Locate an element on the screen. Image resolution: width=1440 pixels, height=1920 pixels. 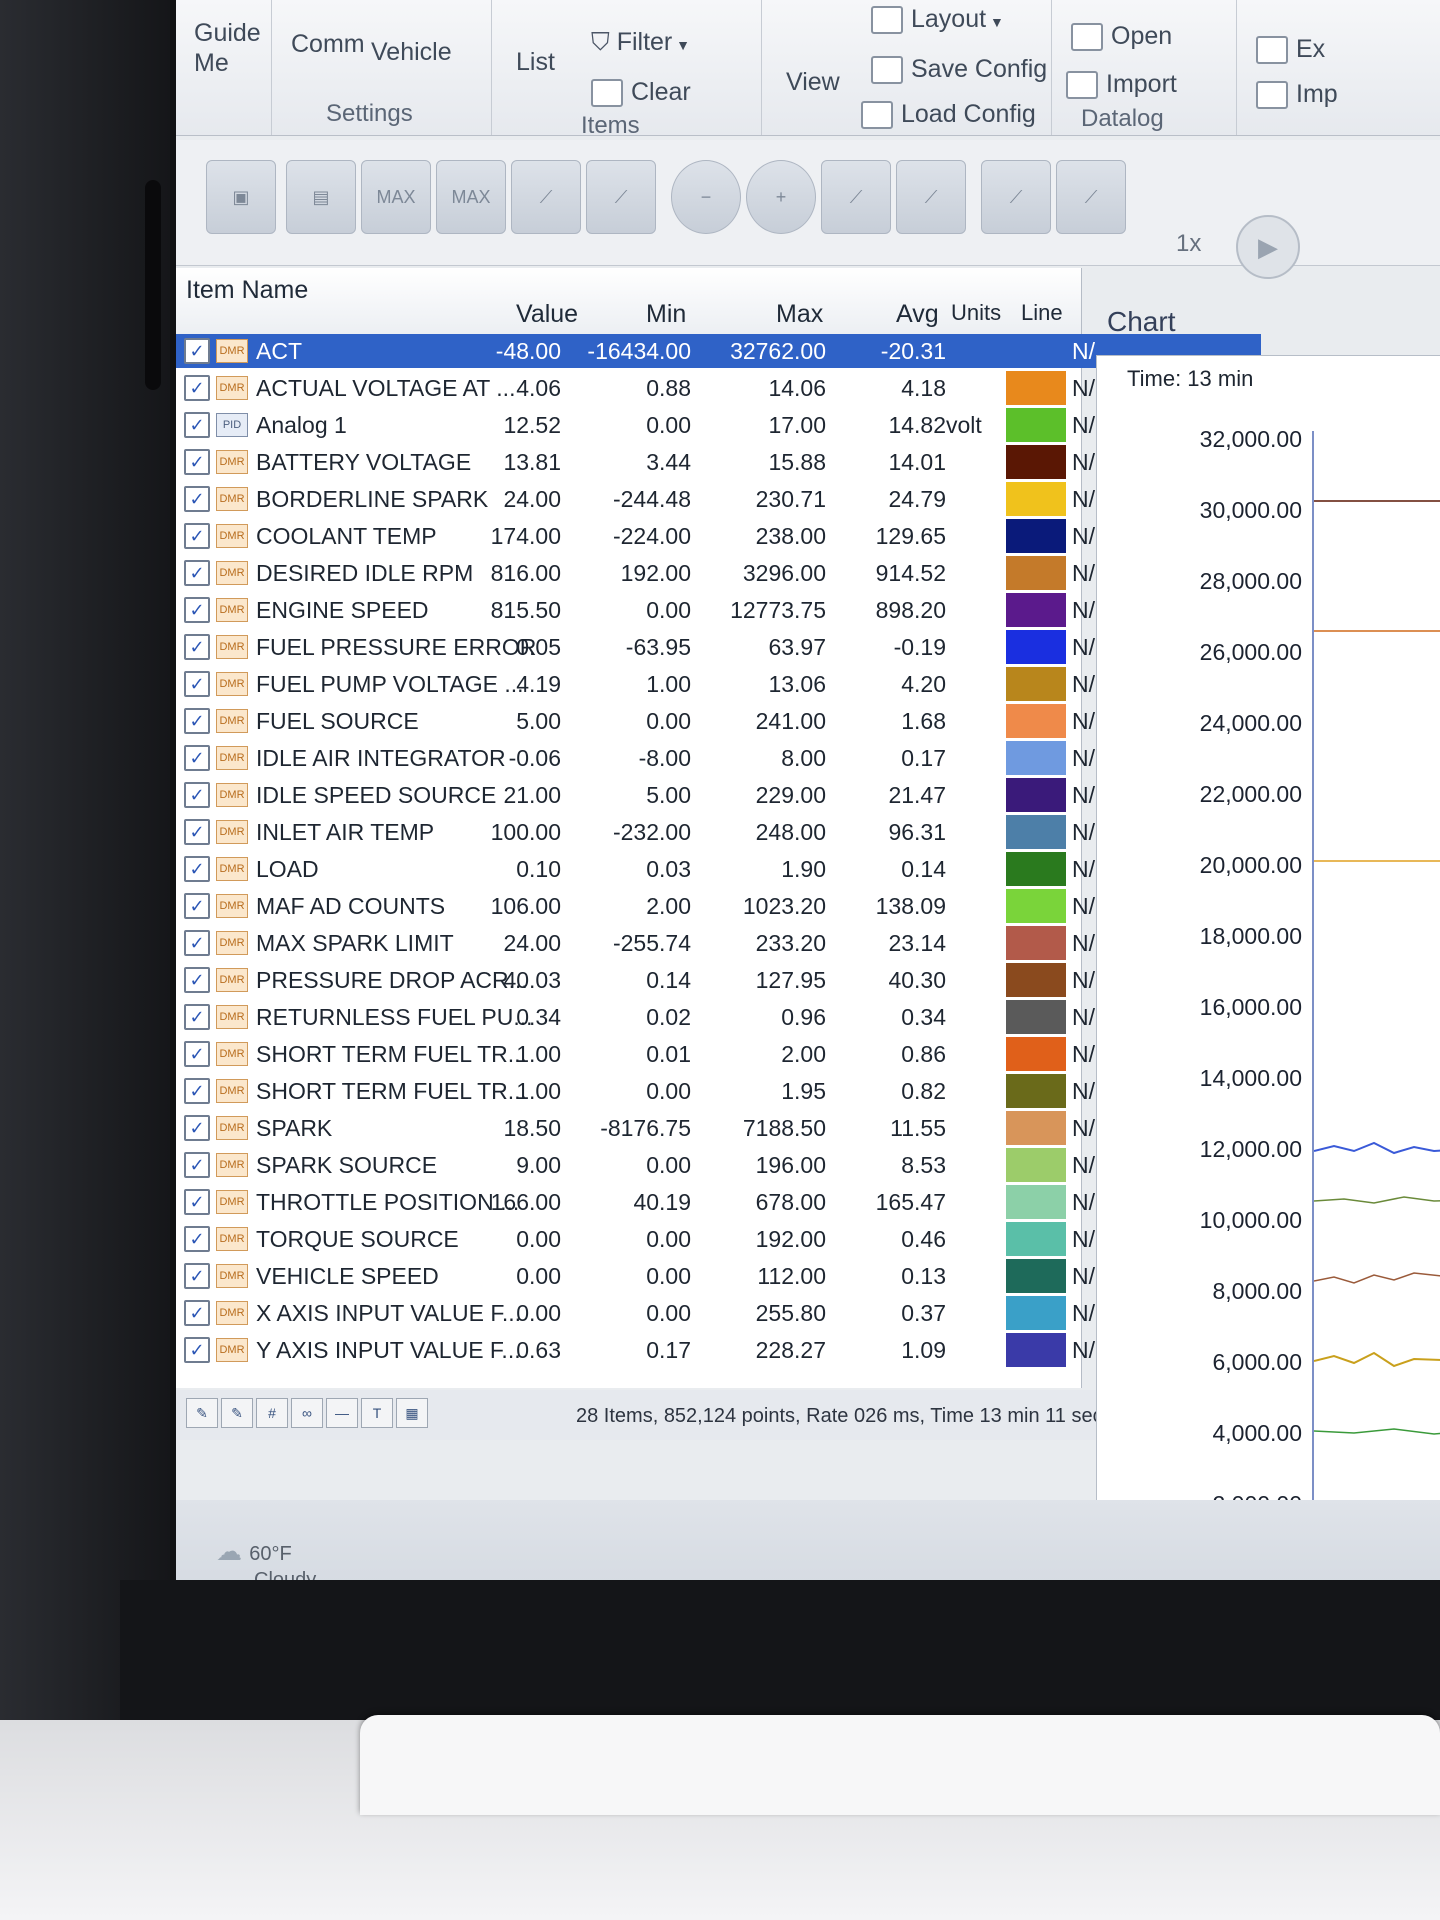
chart-shift-right-icon: ⟋ is located at coordinates (621, 197).